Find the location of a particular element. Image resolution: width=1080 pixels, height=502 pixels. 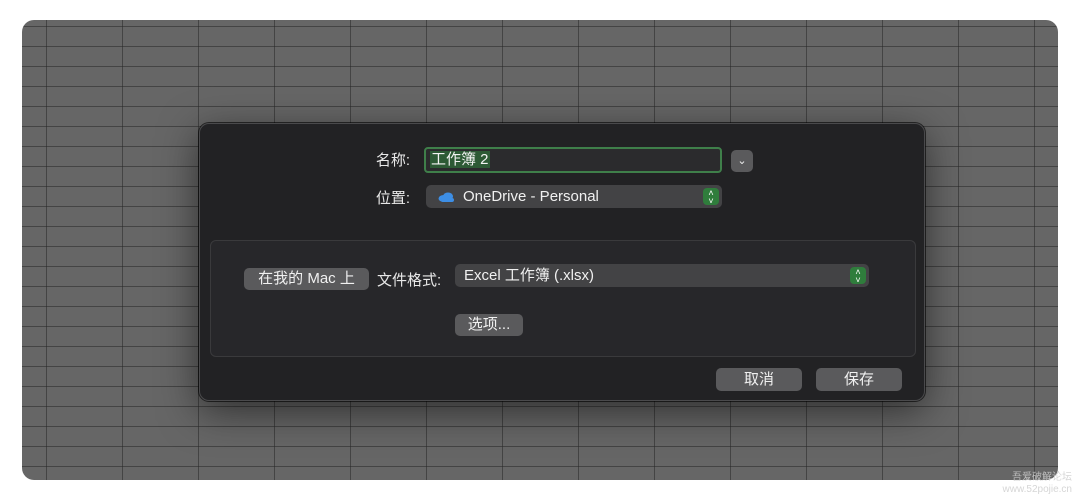

name-label: 名称: is located at coordinates (392, 160).